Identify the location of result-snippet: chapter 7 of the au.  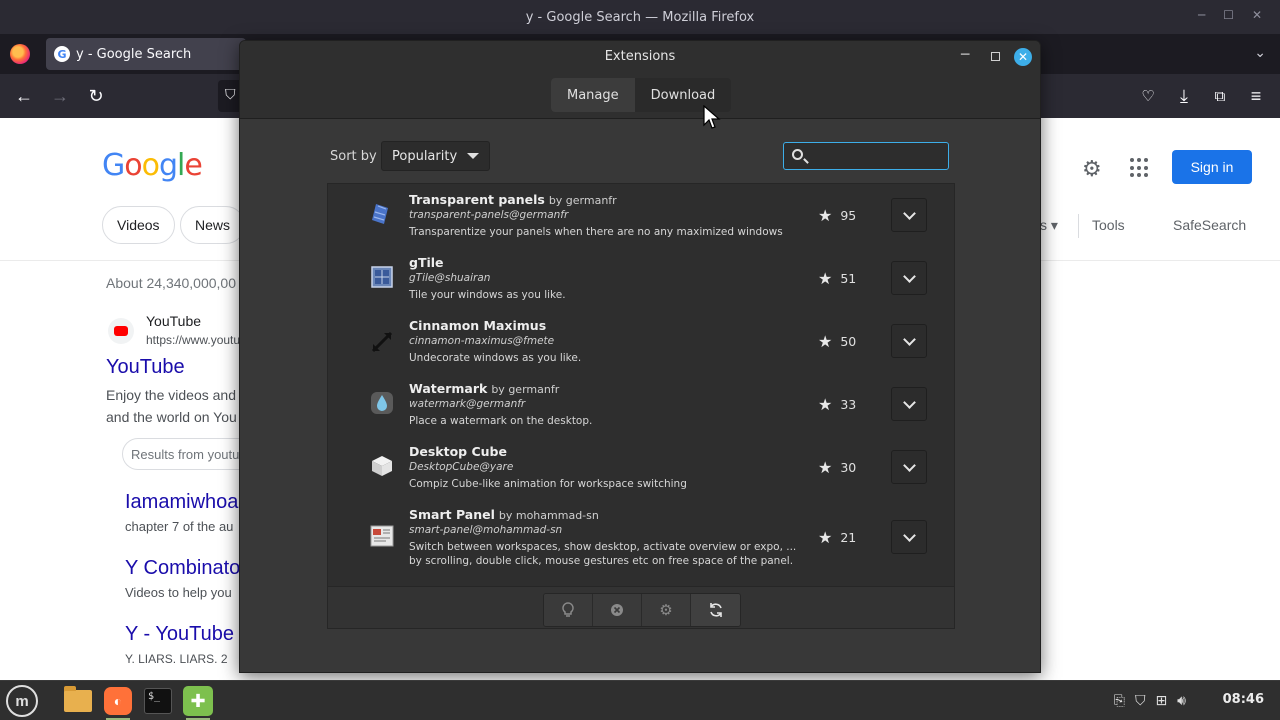
(179, 526).